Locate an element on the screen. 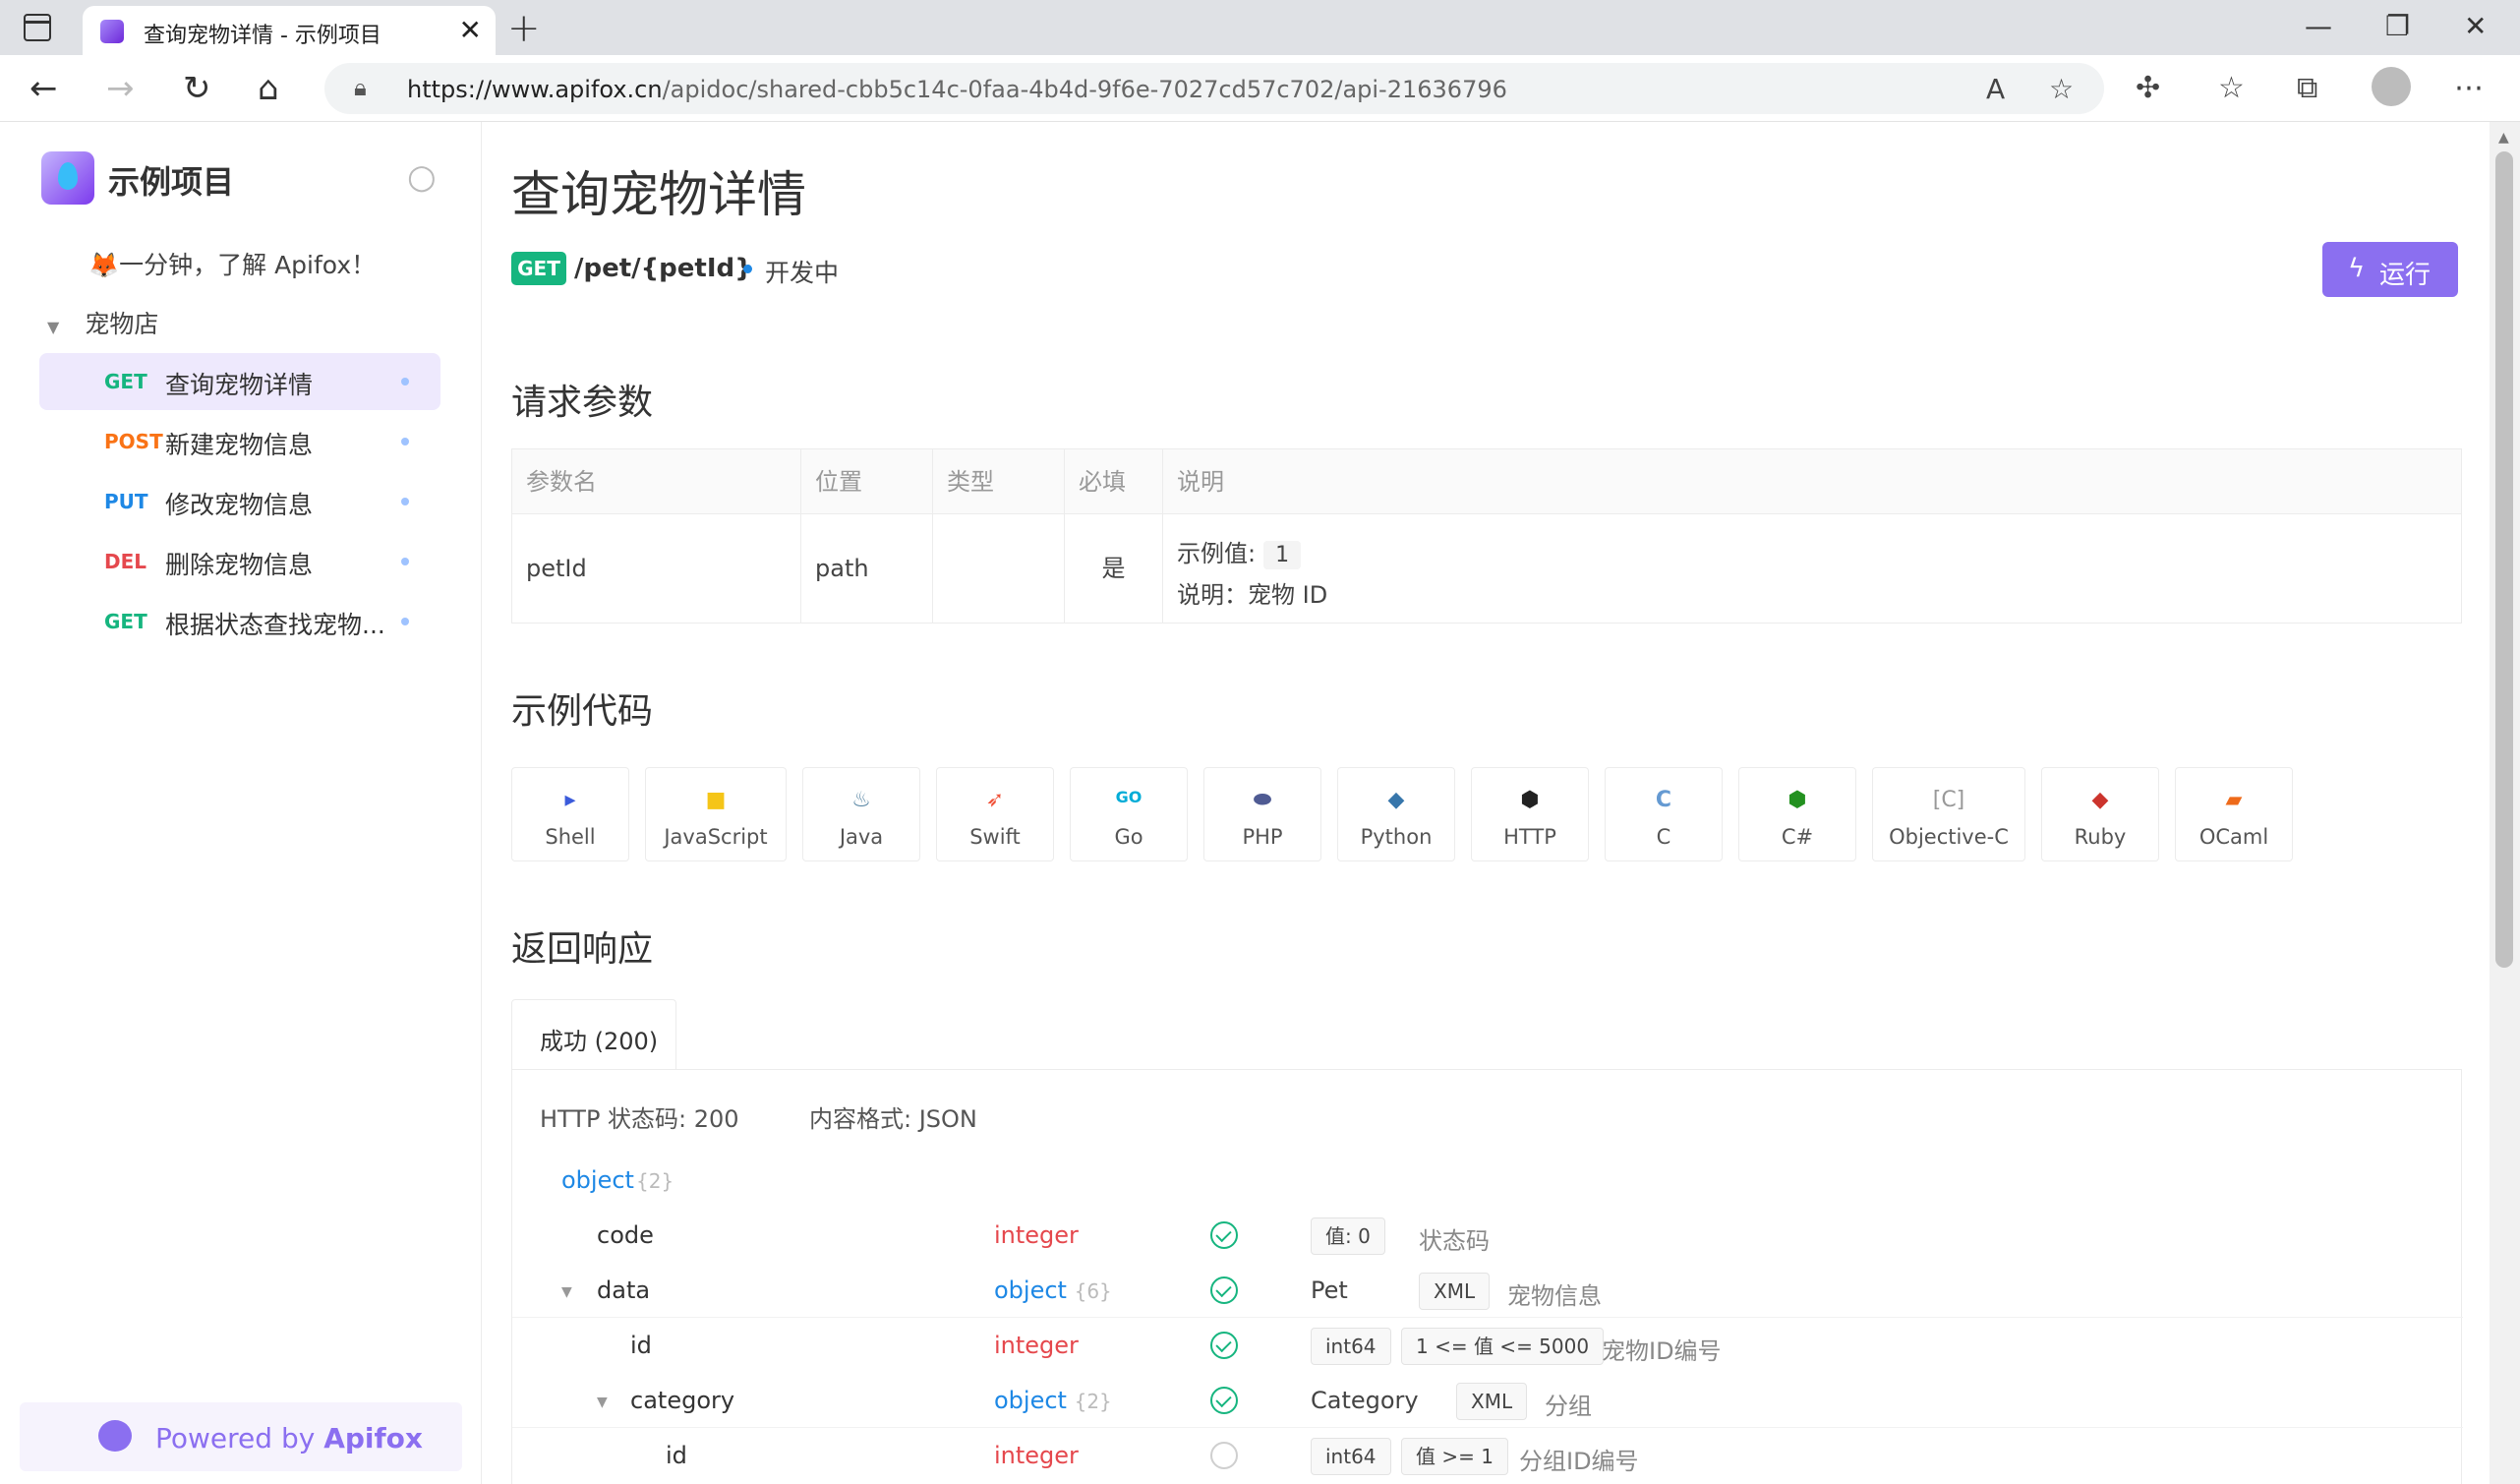  project-logo is located at coordinates (67, 178).